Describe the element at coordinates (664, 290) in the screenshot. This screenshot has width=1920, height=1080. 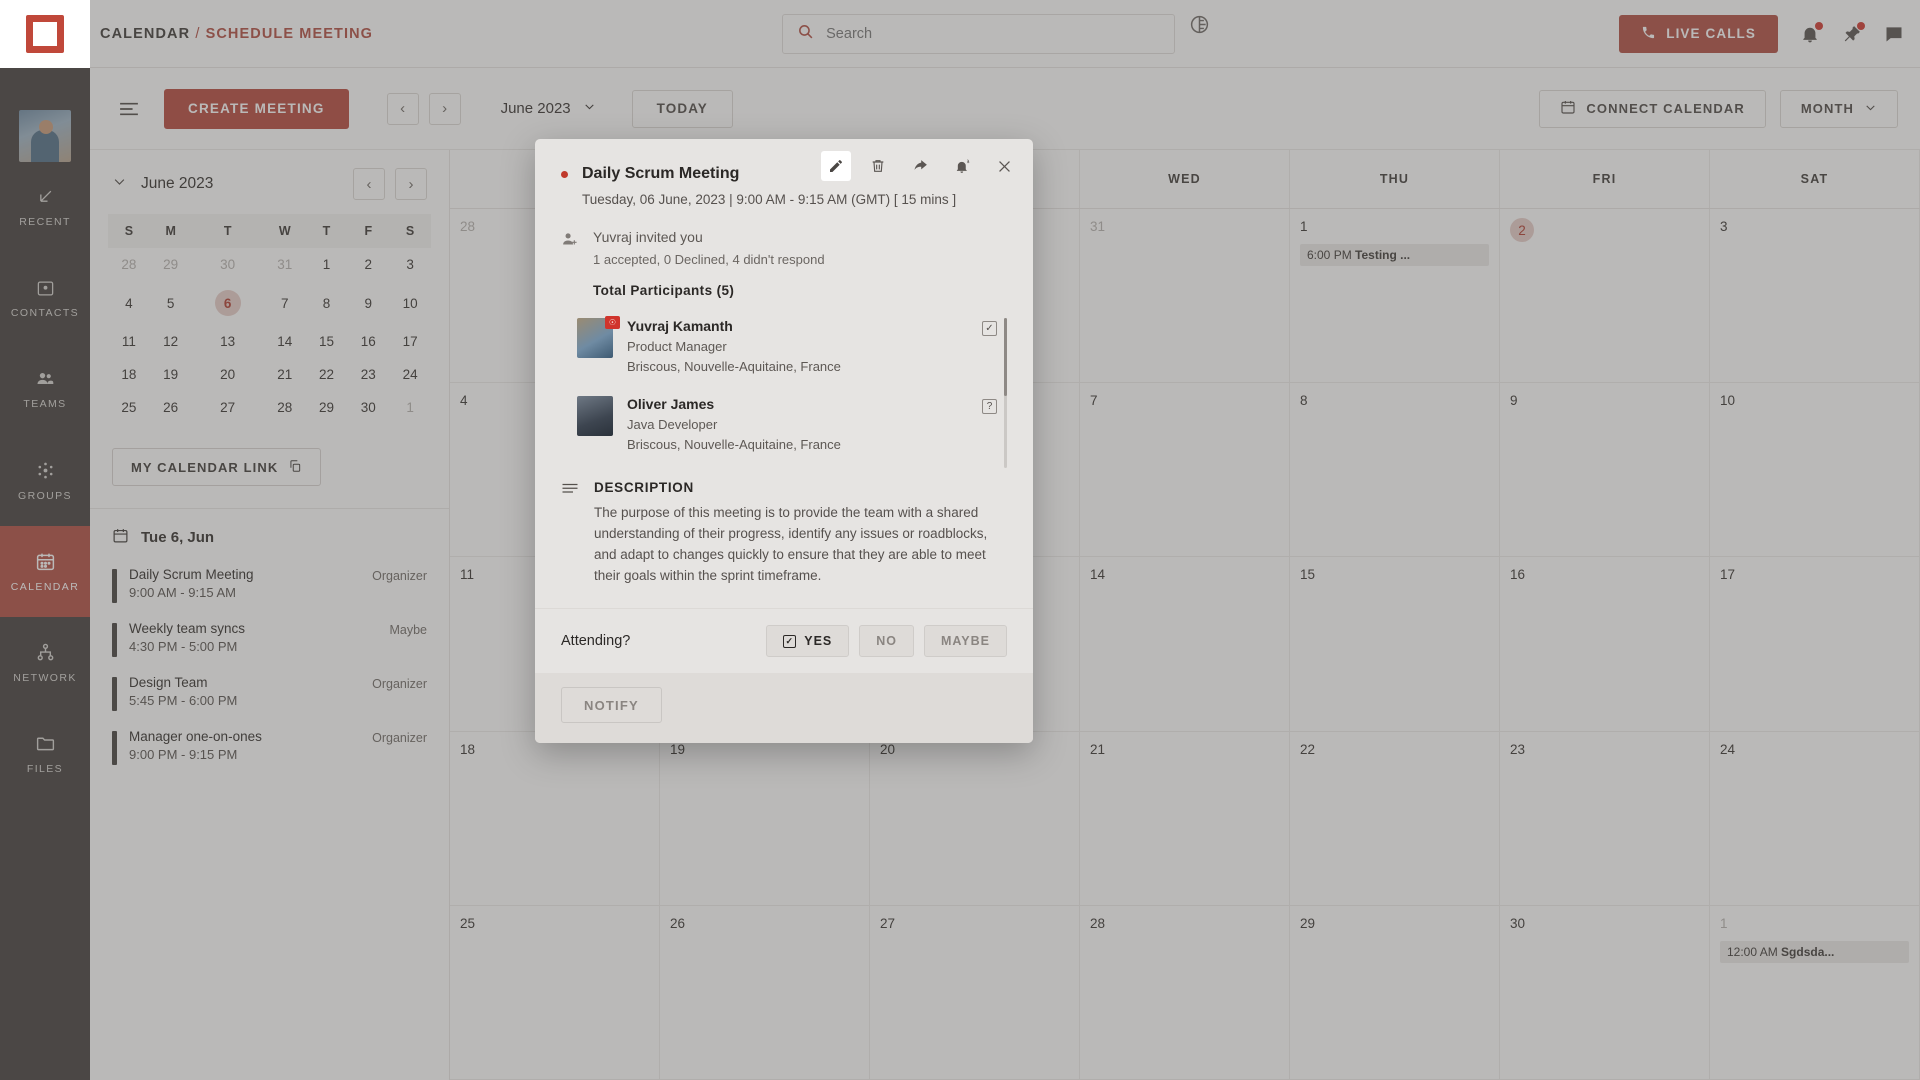
I see `total-participants-label: Total Participants (5)` at that location.